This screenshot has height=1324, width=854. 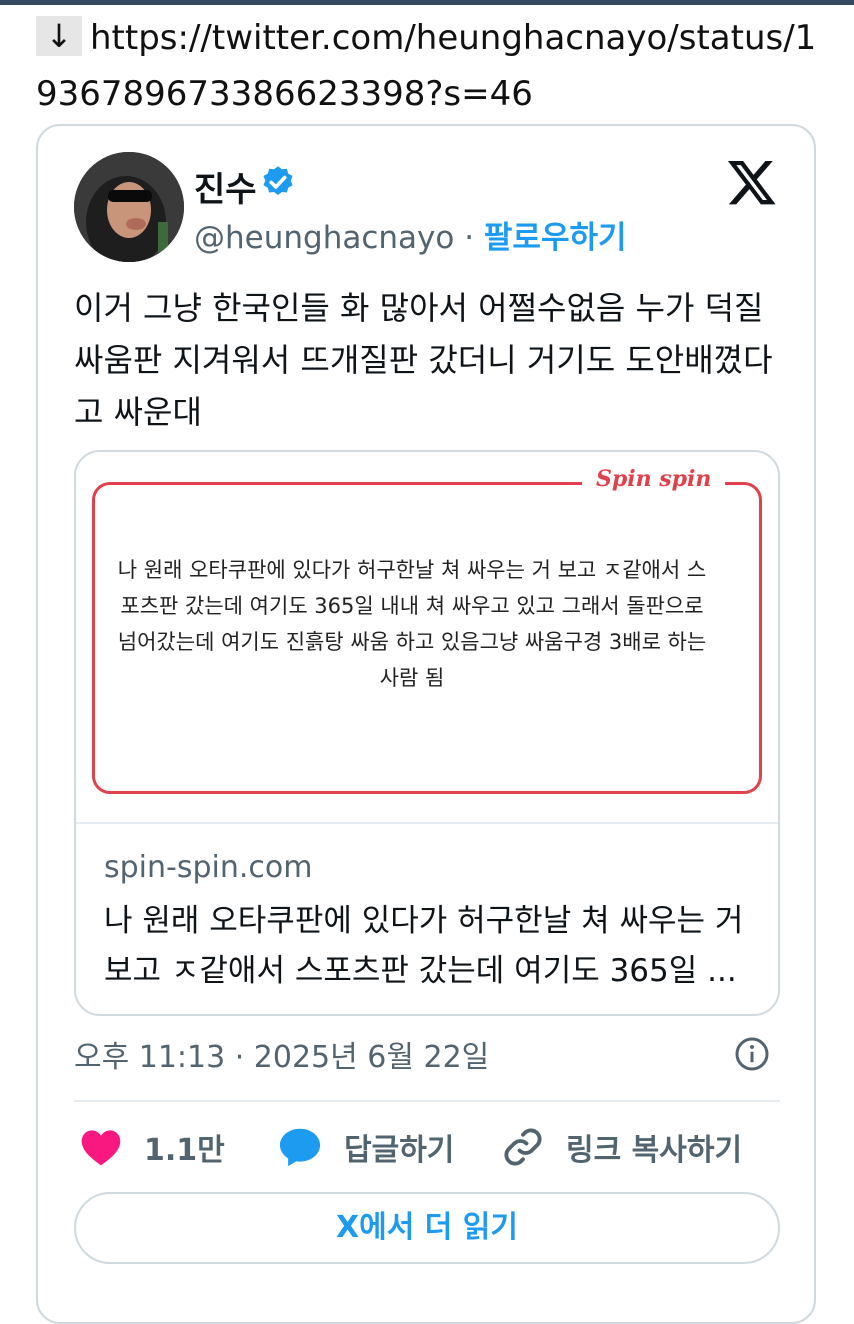 I want to click on handle-line: @heunghacnayo · 팔로우하기, so click(x=410, y=234).